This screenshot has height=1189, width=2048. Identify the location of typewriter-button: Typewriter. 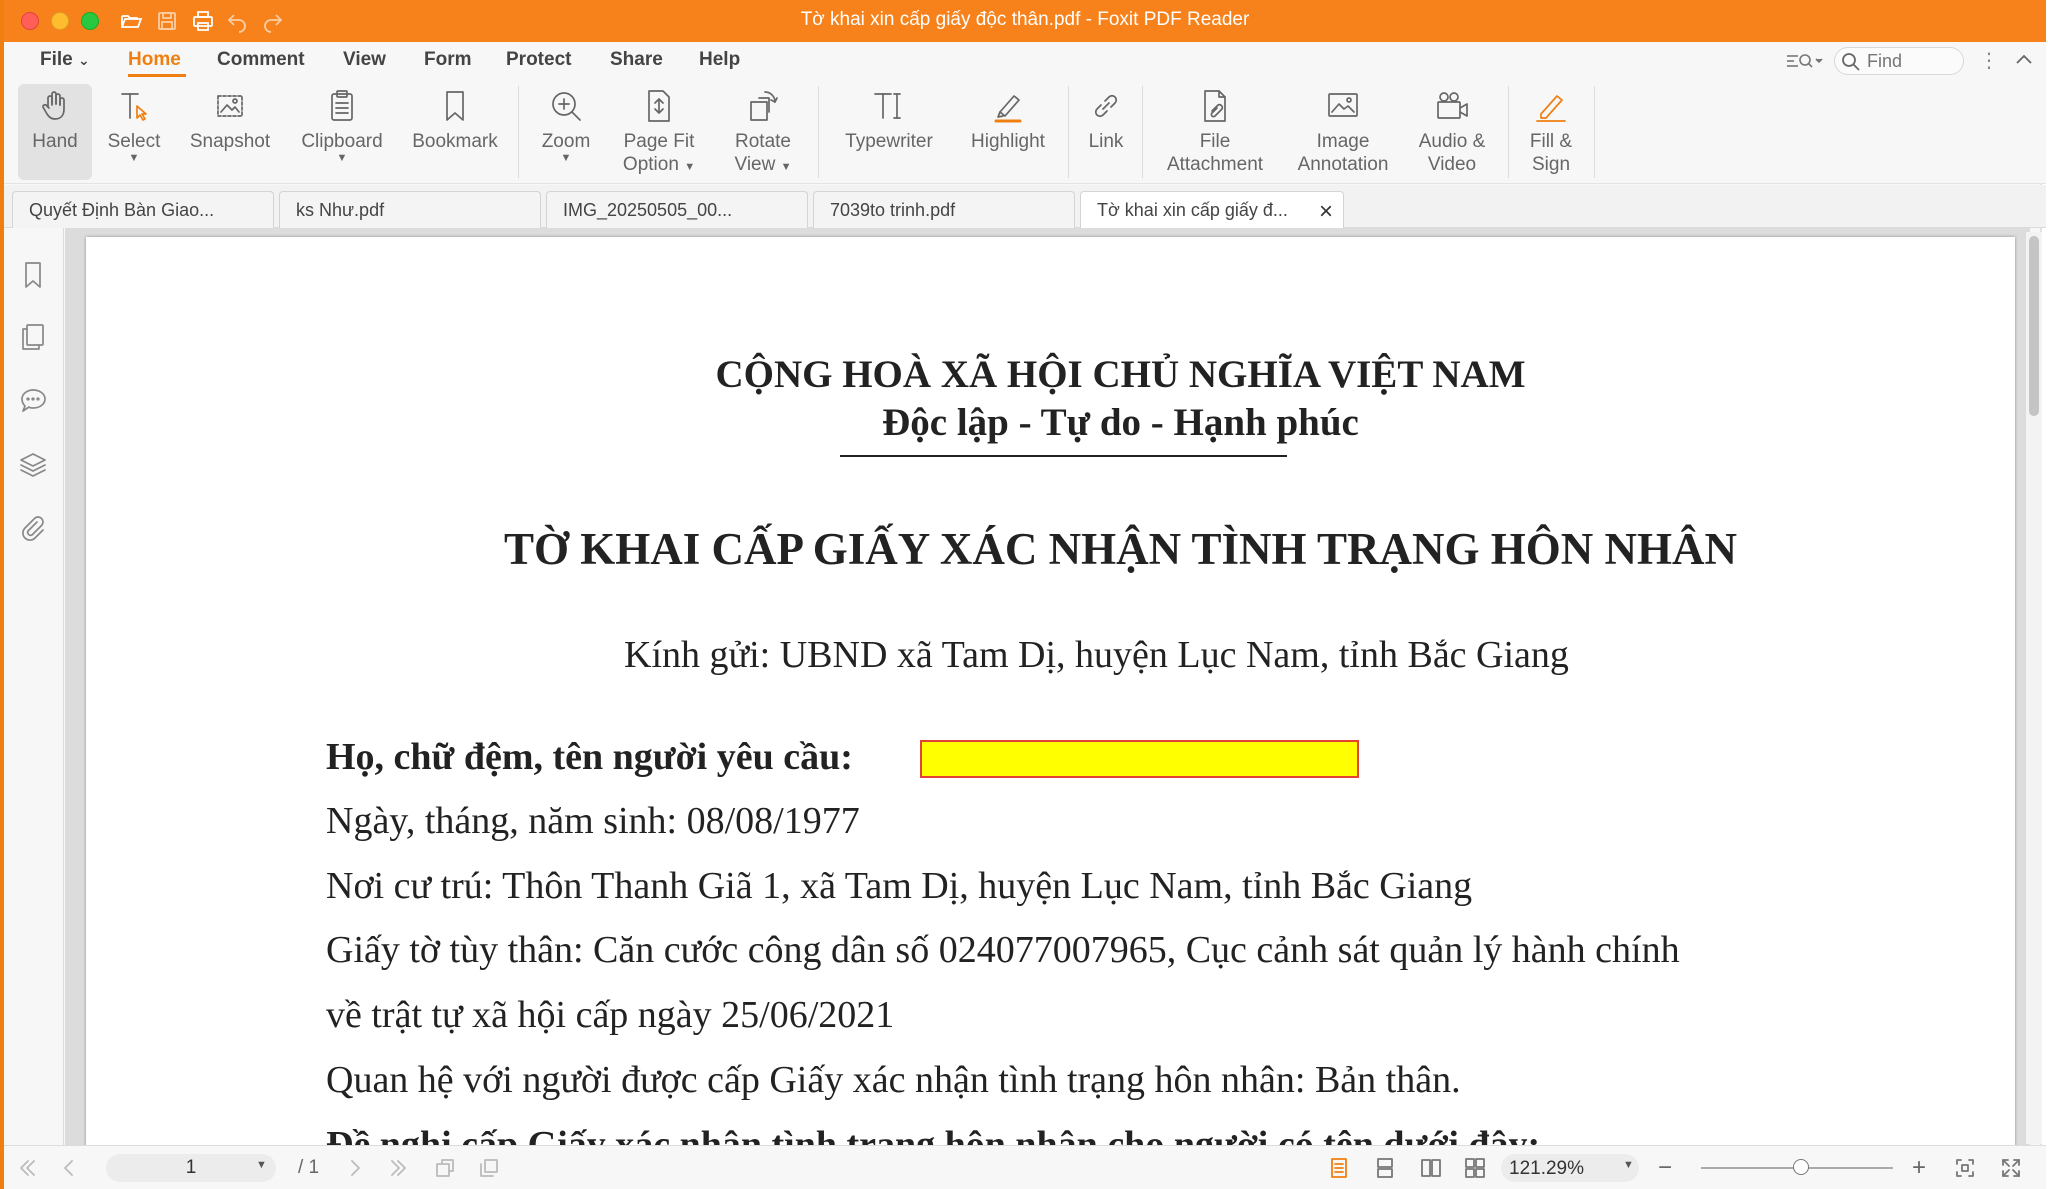
(889, 132).